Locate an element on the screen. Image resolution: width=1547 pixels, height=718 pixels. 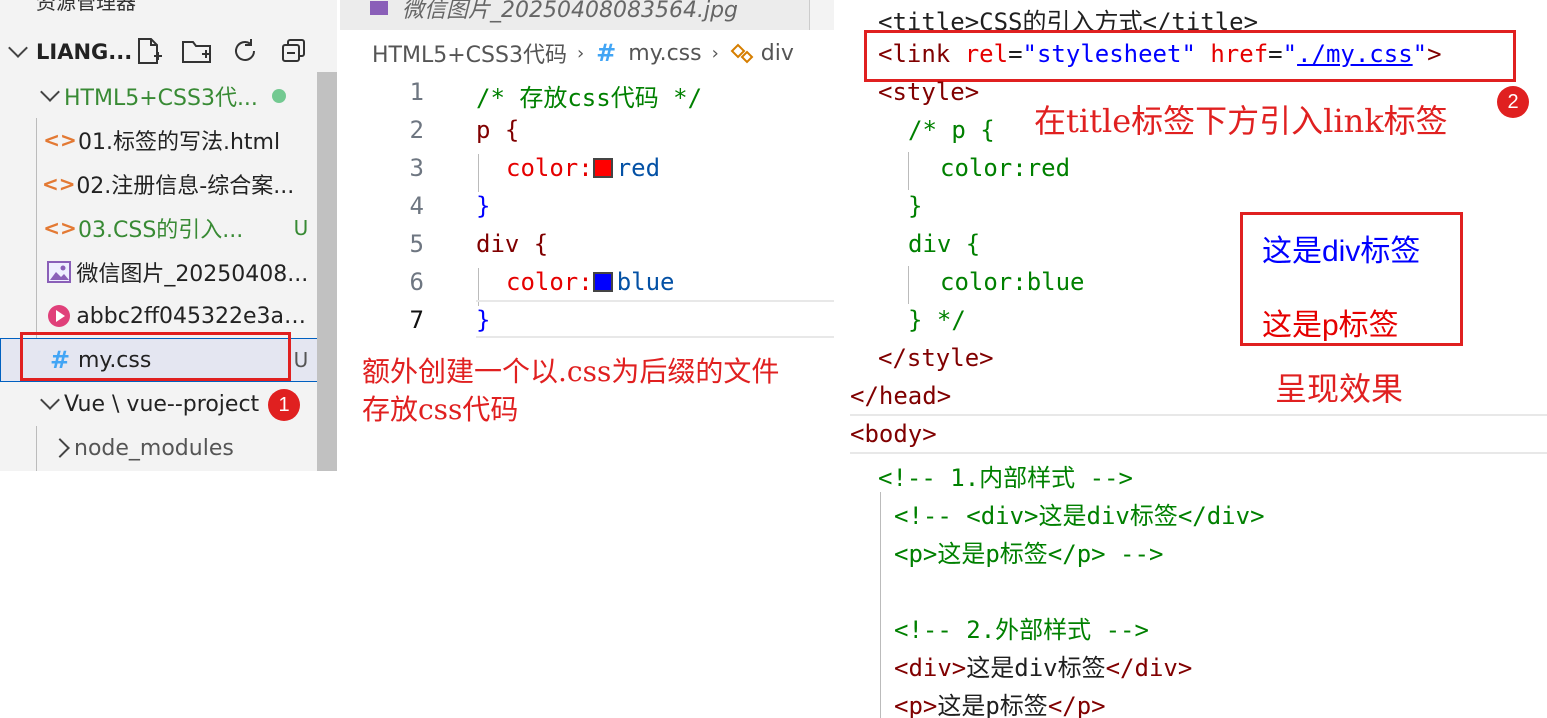
untracked-status: U is located at coordinates (301, 228).